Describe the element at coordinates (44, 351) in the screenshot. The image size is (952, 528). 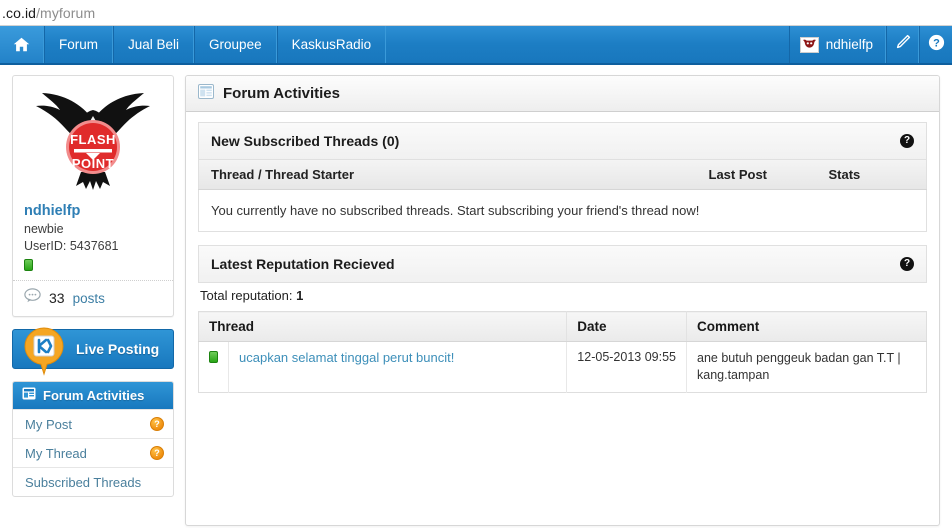
I see `kaskus-pin-icon` at that location.